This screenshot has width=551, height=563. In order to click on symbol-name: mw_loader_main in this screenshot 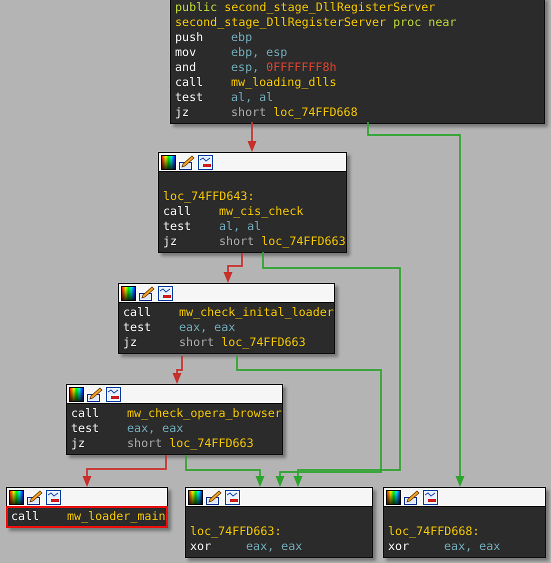, I will do `click(116, 516)`.